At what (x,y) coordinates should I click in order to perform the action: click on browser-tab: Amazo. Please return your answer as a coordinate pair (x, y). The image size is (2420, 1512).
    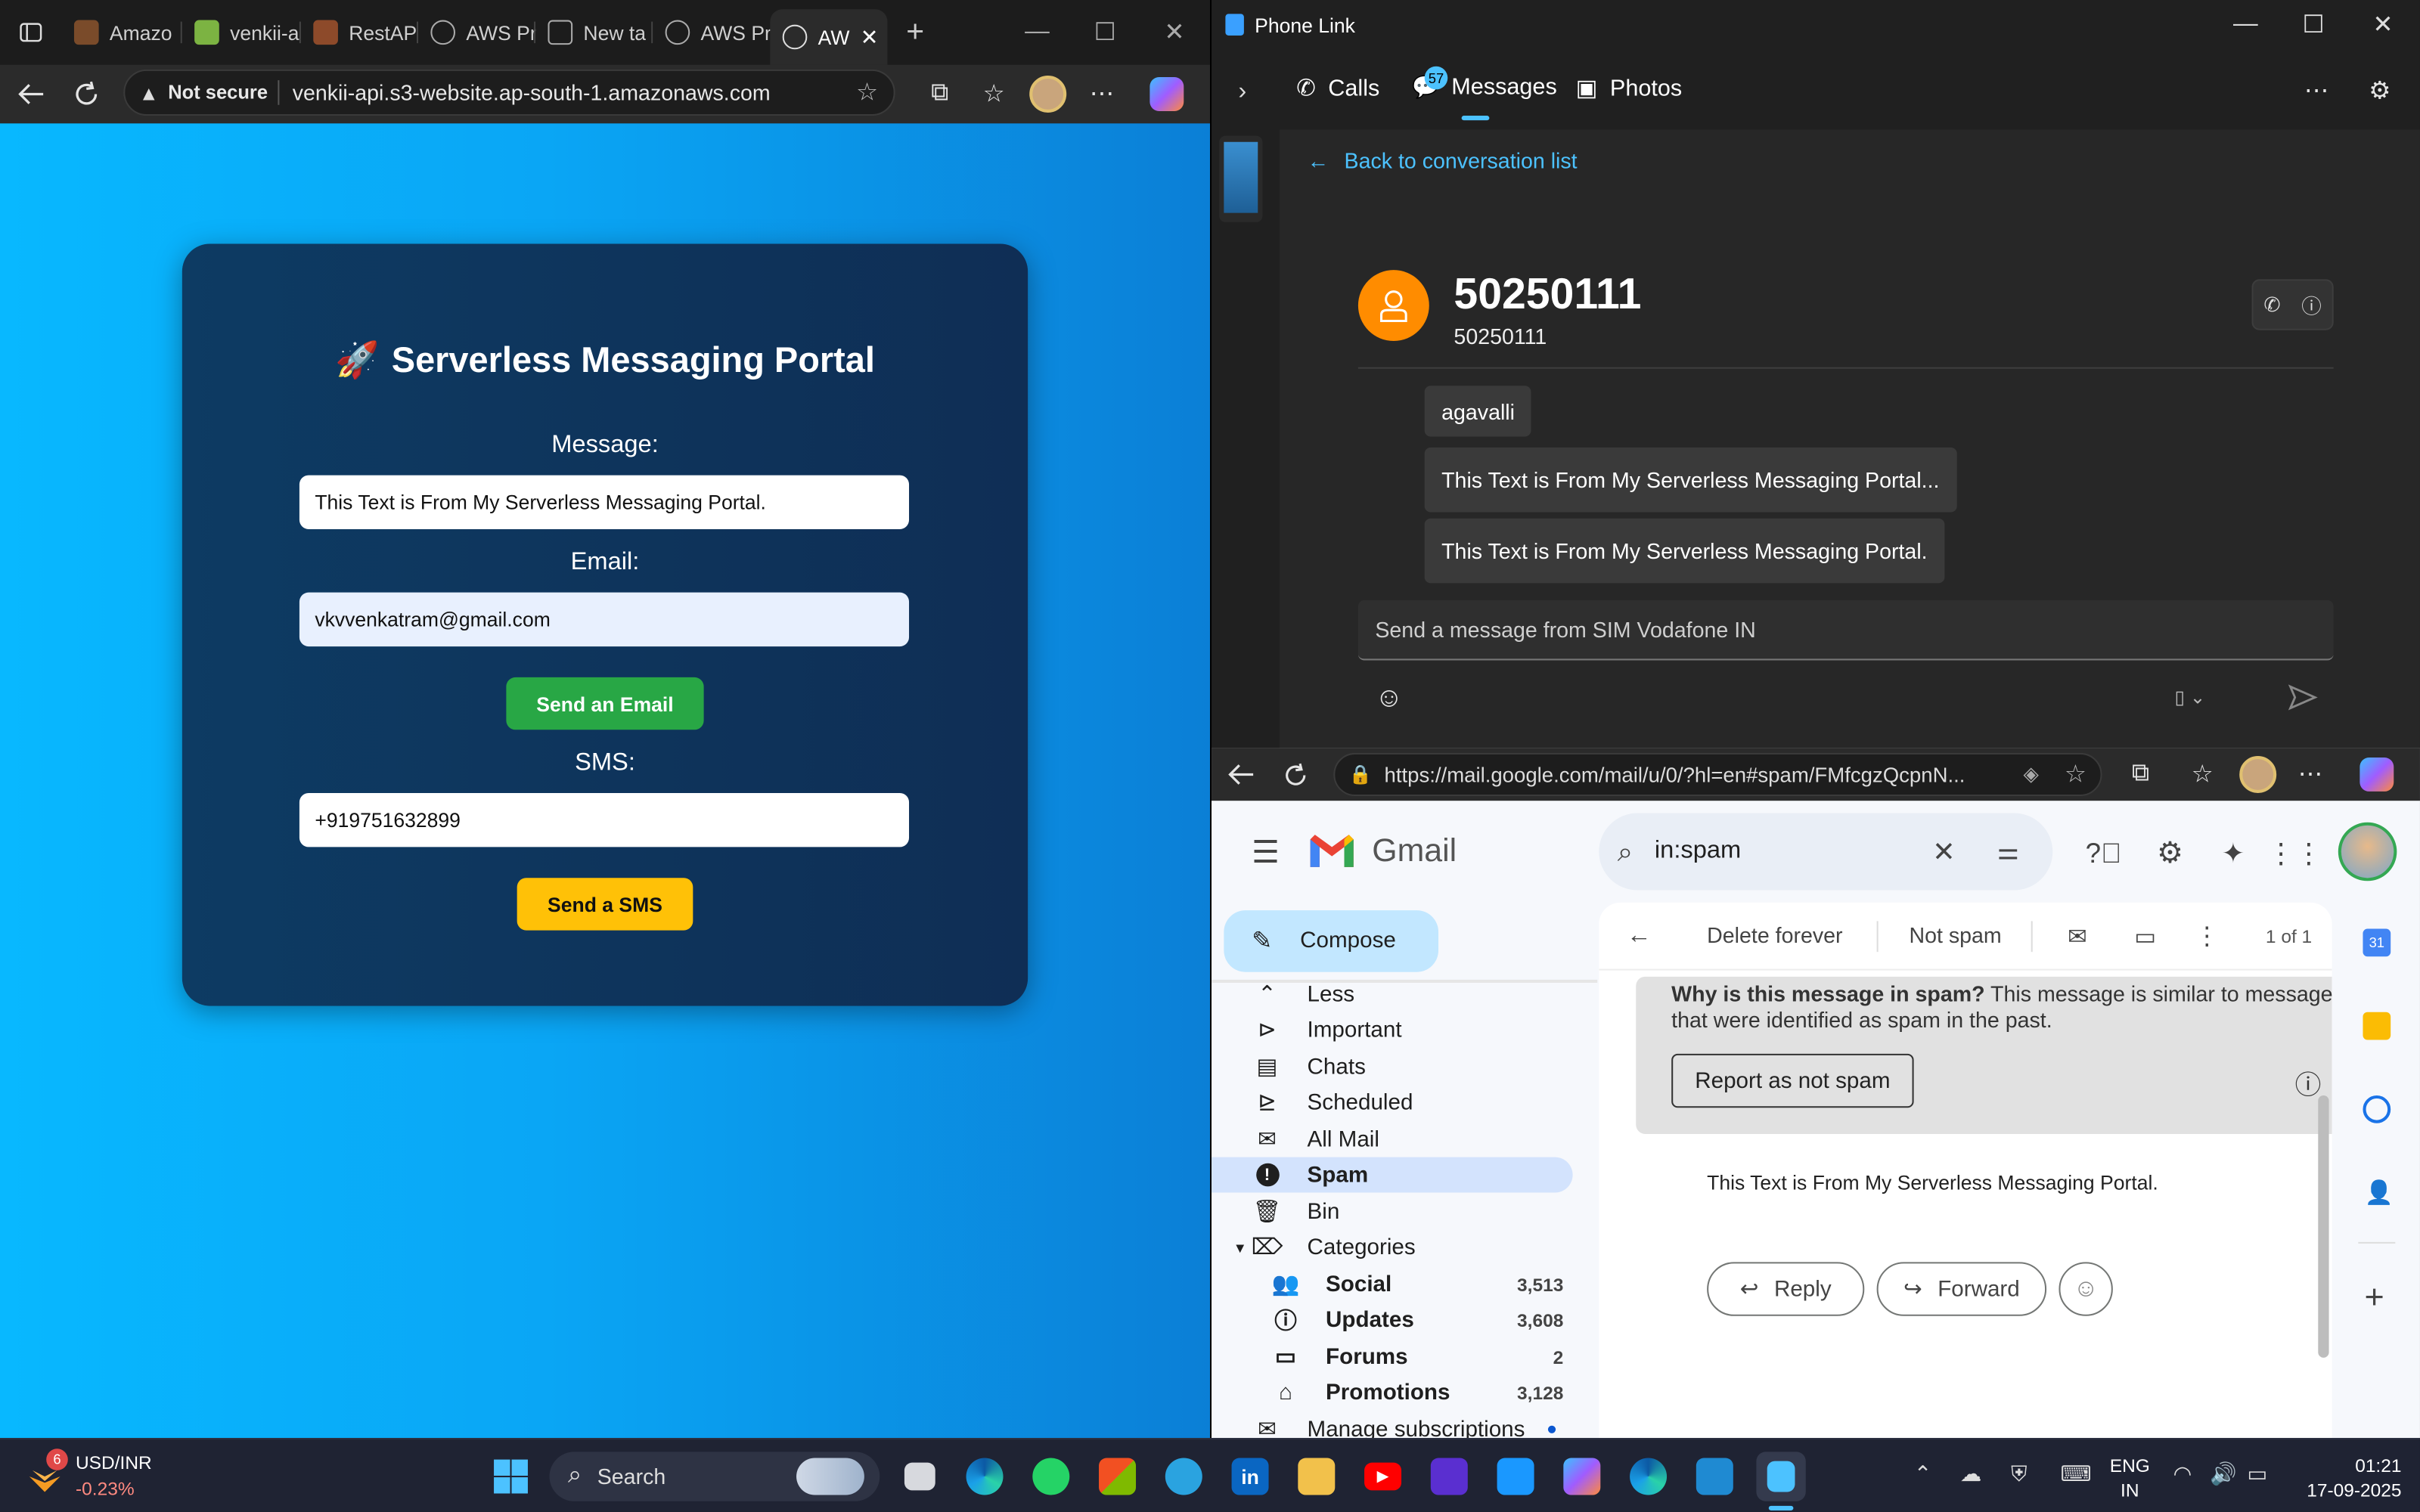
    Looking at the image, I should click on (122, 32).